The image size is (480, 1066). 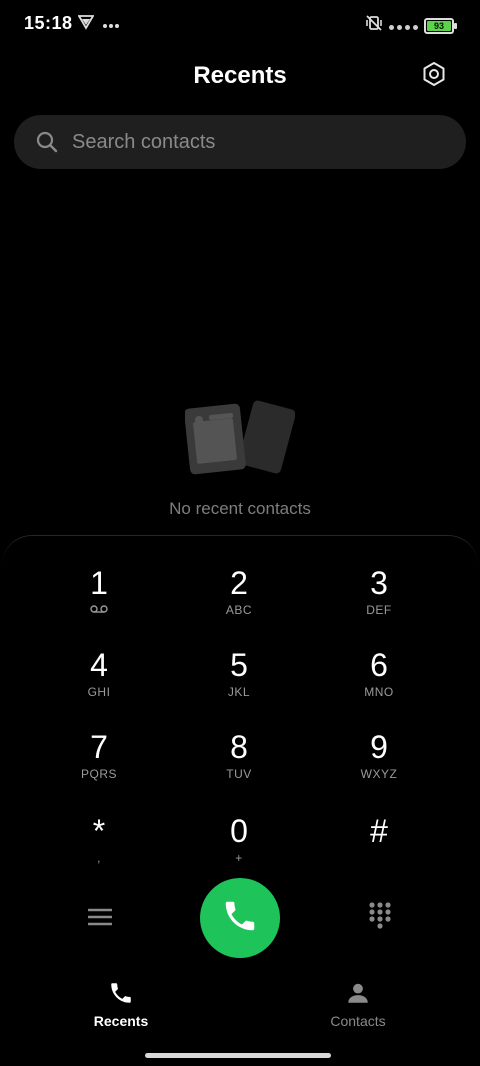 I want to click on settings-button, so click(x=434, y=76).